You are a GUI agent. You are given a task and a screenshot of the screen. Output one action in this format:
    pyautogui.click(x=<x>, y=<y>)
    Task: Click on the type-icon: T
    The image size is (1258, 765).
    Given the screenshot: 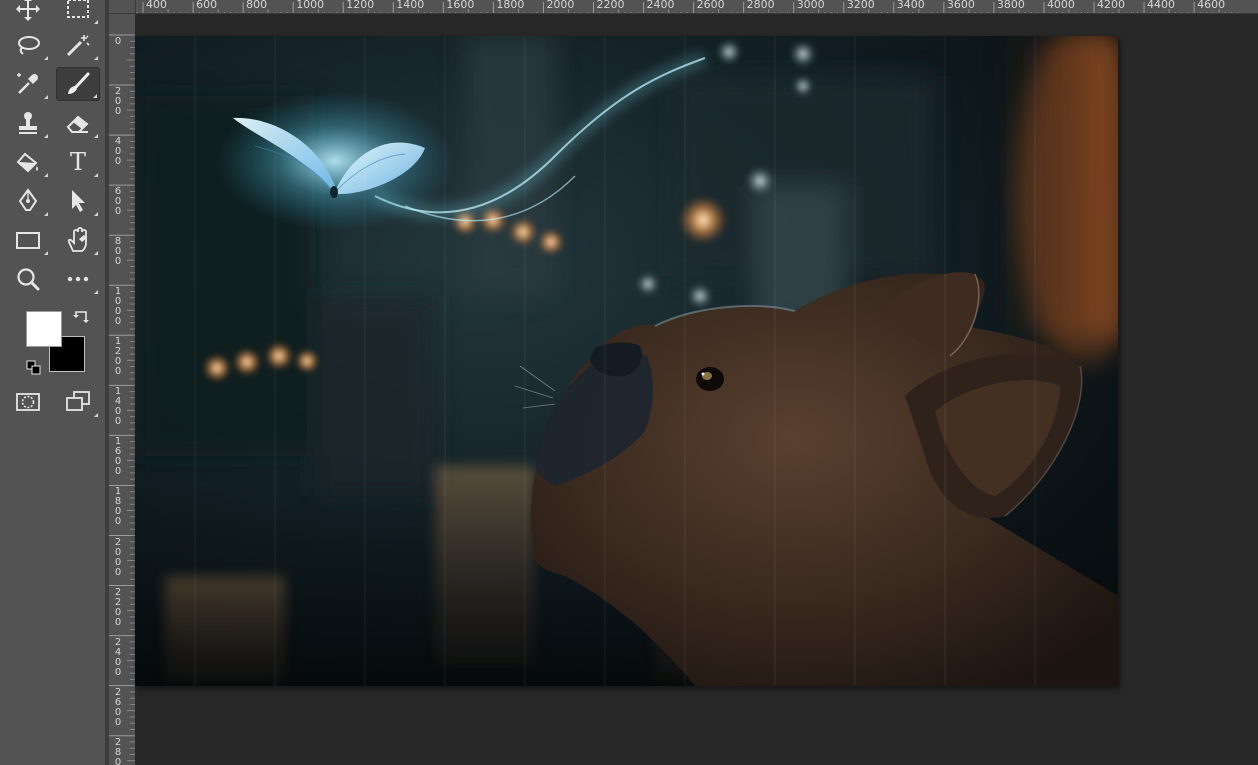 What is the action you would take?
    pyautogui.click(x=77, y=162)
    